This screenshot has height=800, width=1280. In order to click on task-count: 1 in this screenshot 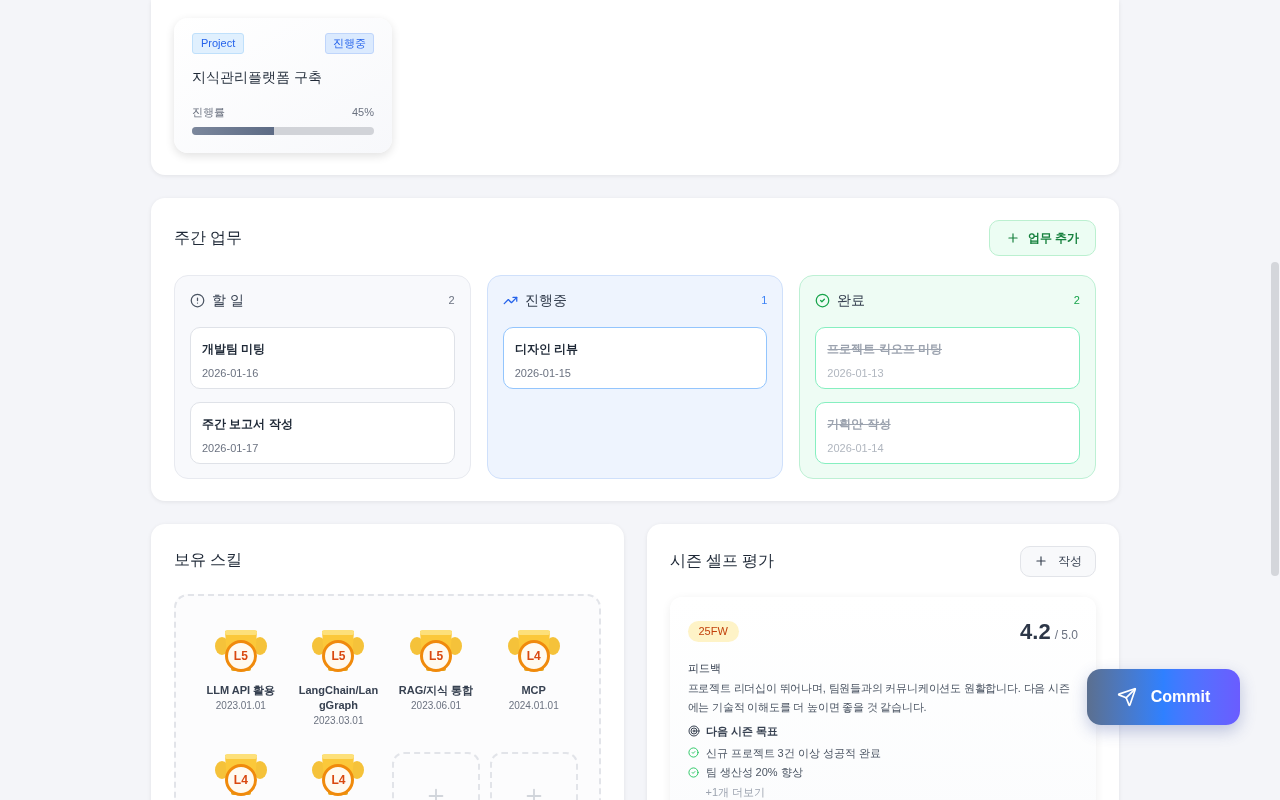, I will do `click(764, 301)`.